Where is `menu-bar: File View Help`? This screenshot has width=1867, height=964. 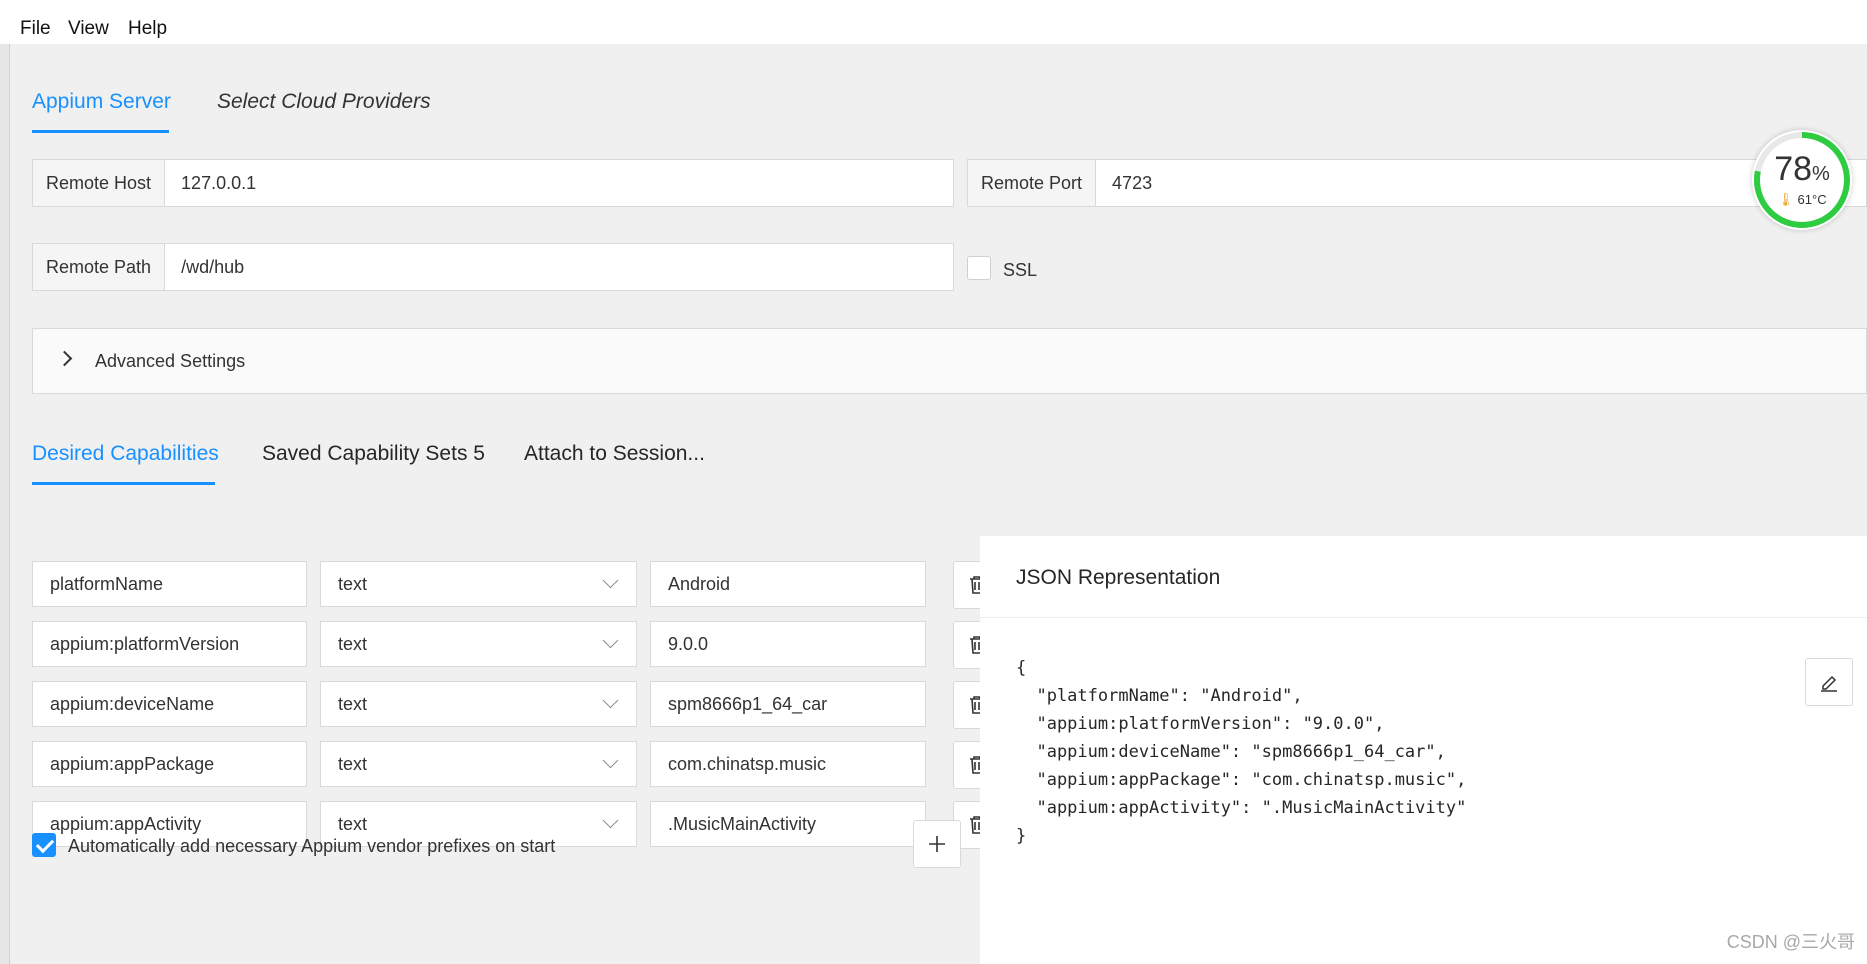
menu-bar: File View Help is located at coordinates (933, 22).